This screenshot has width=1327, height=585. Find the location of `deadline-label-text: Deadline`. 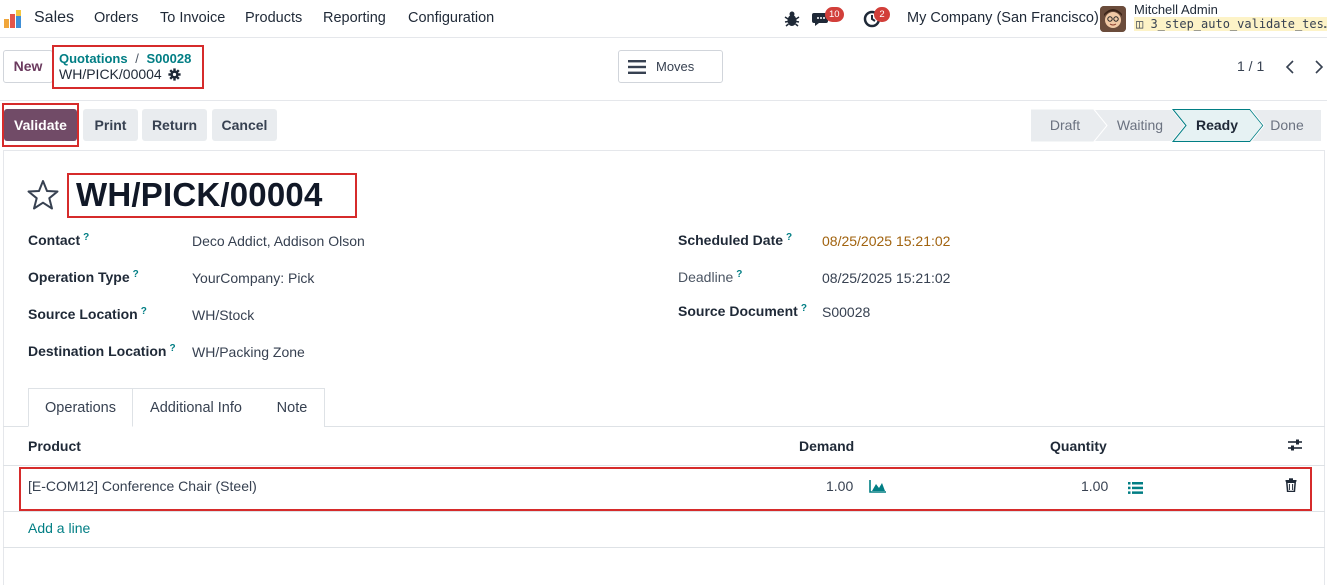

deadline-label-text: Deadline is located at coordinates (706, 277).